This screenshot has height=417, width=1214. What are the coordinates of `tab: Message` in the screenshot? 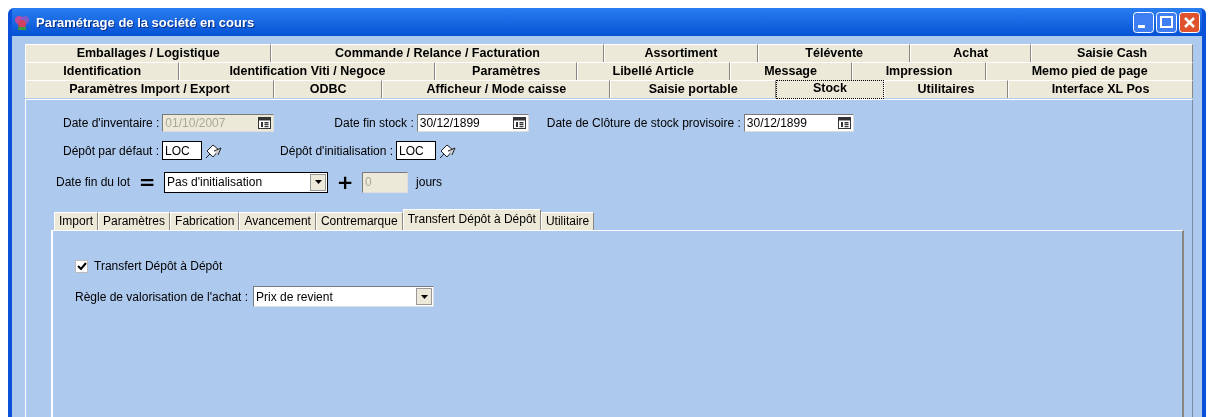 It's located at (790, 71).